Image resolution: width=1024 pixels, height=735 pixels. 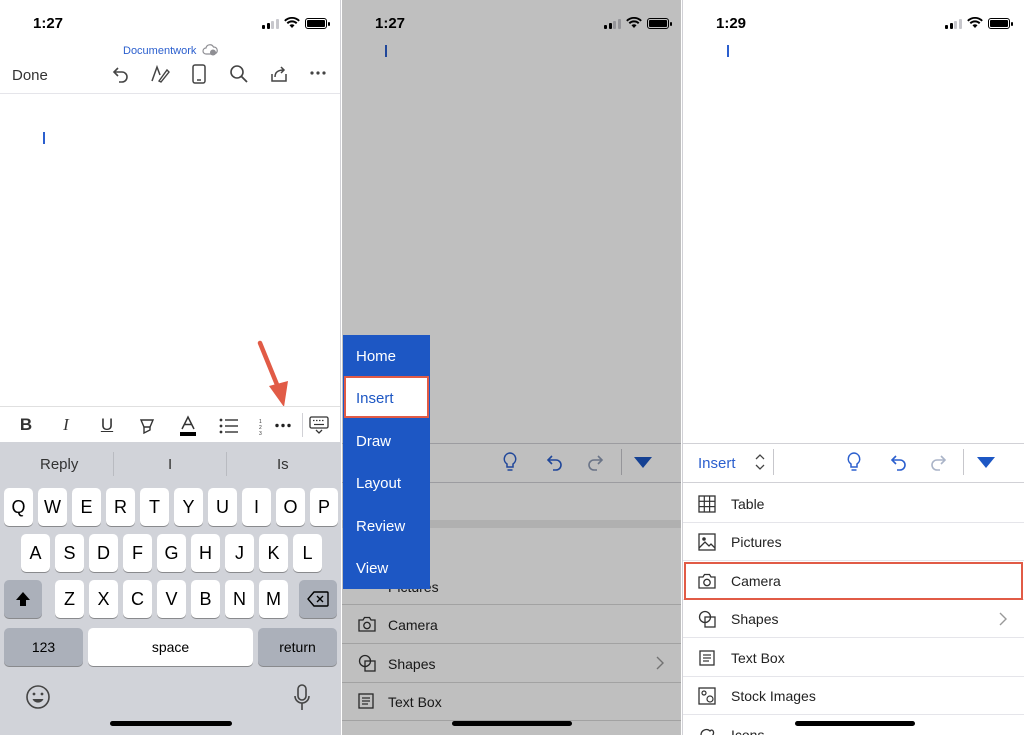 What do you see at coordinates (103, 599) in the screenshot?
I see `key-x: X` at bounding box center [103, 599].